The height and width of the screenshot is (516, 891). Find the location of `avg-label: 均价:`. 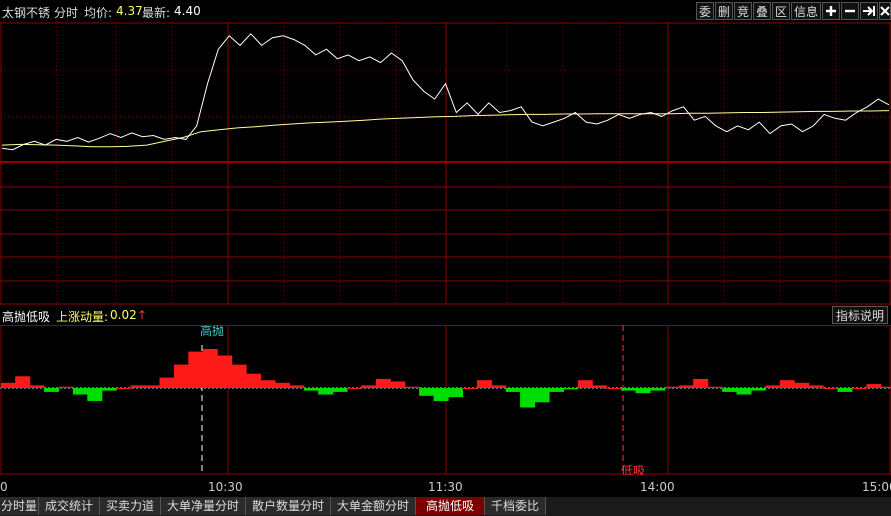

avg-label: 均价: is located at coordinates (98, 13).